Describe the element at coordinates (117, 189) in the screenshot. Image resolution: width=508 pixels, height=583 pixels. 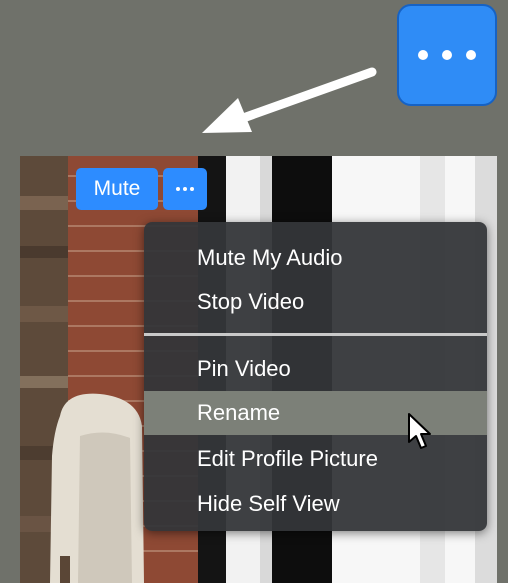
I see `mute-button: Mute` at that location.